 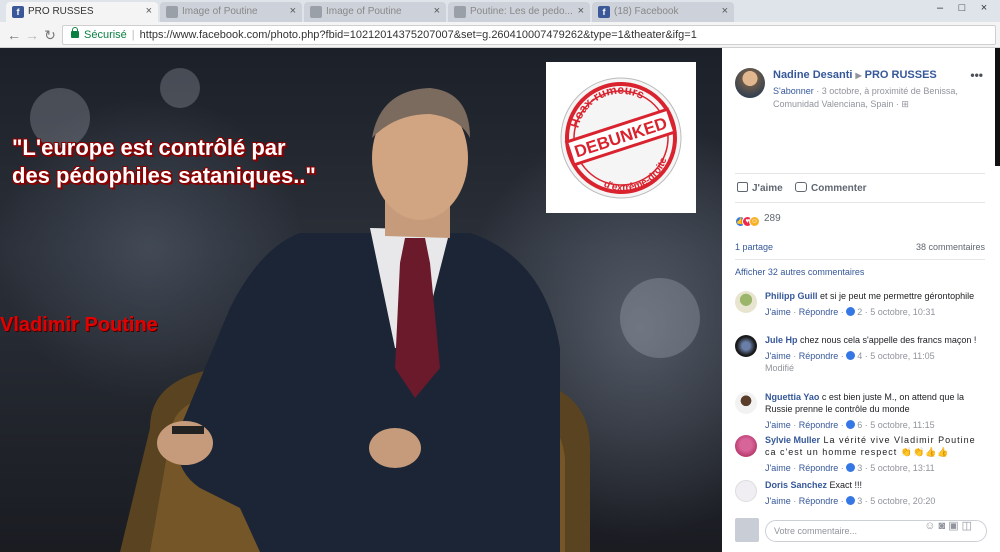 What do you see at coordinates (772, 218) in the screenshot?
I see `reaction-count: 289` at bounding box center [772, 218].